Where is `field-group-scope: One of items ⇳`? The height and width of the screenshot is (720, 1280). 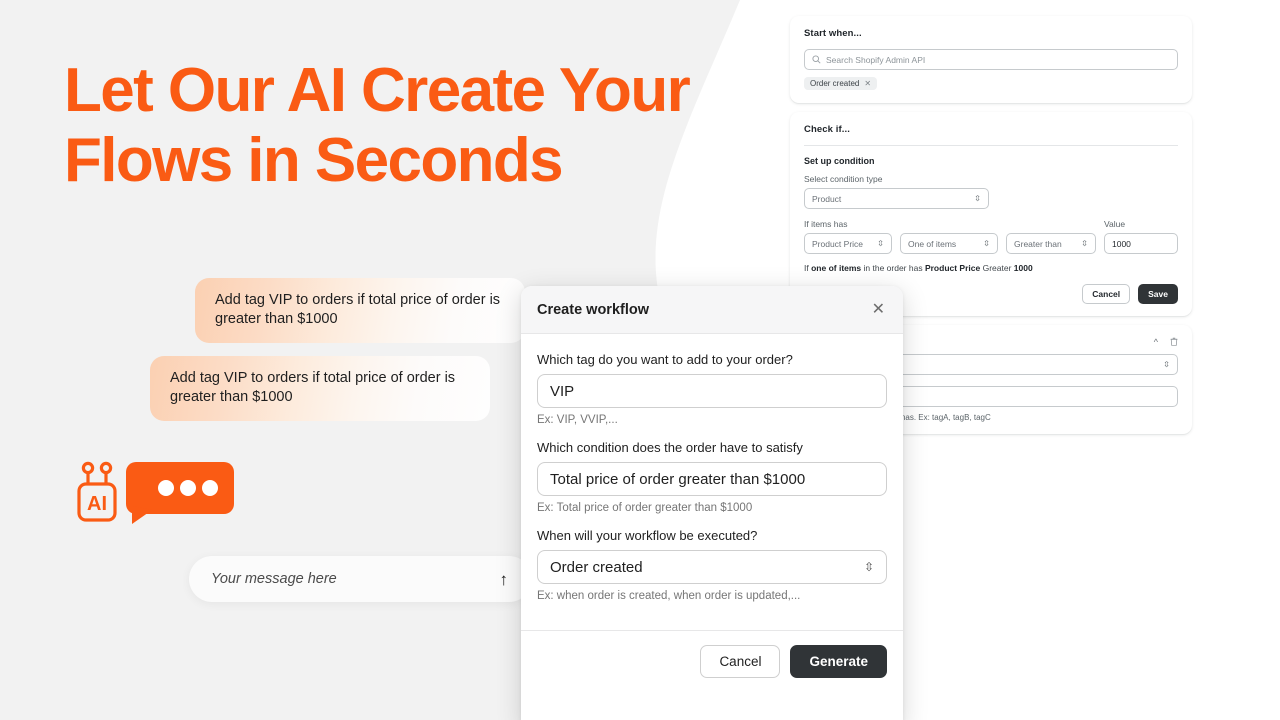 field-group-scope: One of items ⇳ is located at coordinates (949, 243).